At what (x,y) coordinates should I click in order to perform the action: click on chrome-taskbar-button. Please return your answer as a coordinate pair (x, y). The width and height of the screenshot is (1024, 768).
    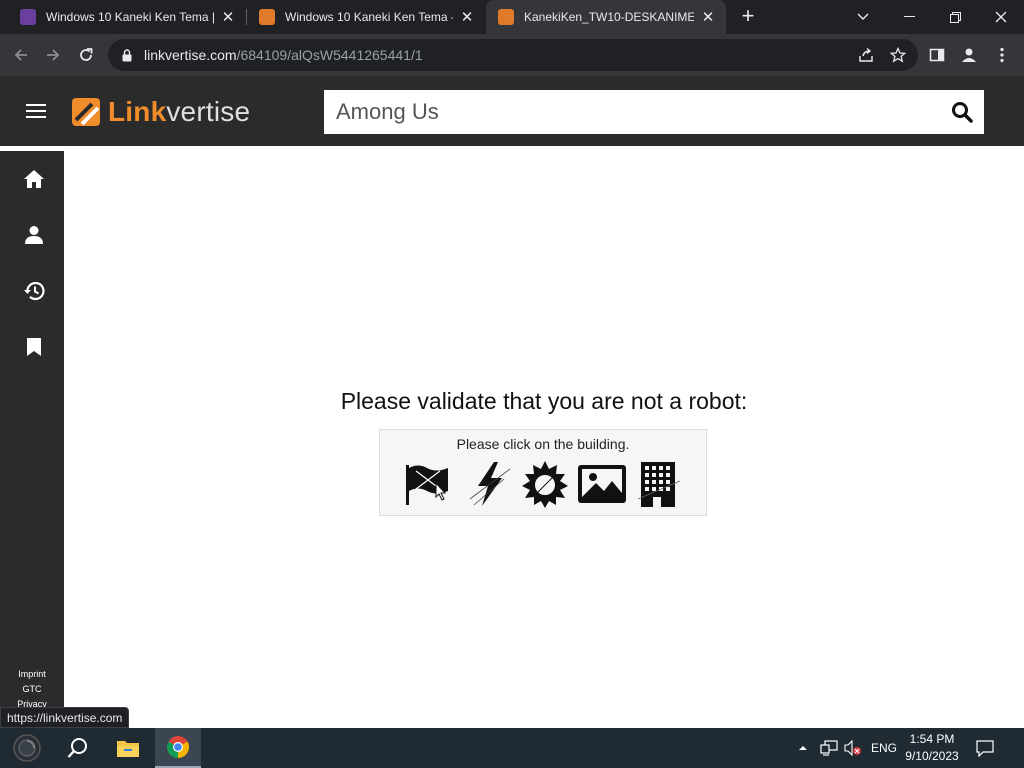
    Looking at the image, I should click on (178, 748).